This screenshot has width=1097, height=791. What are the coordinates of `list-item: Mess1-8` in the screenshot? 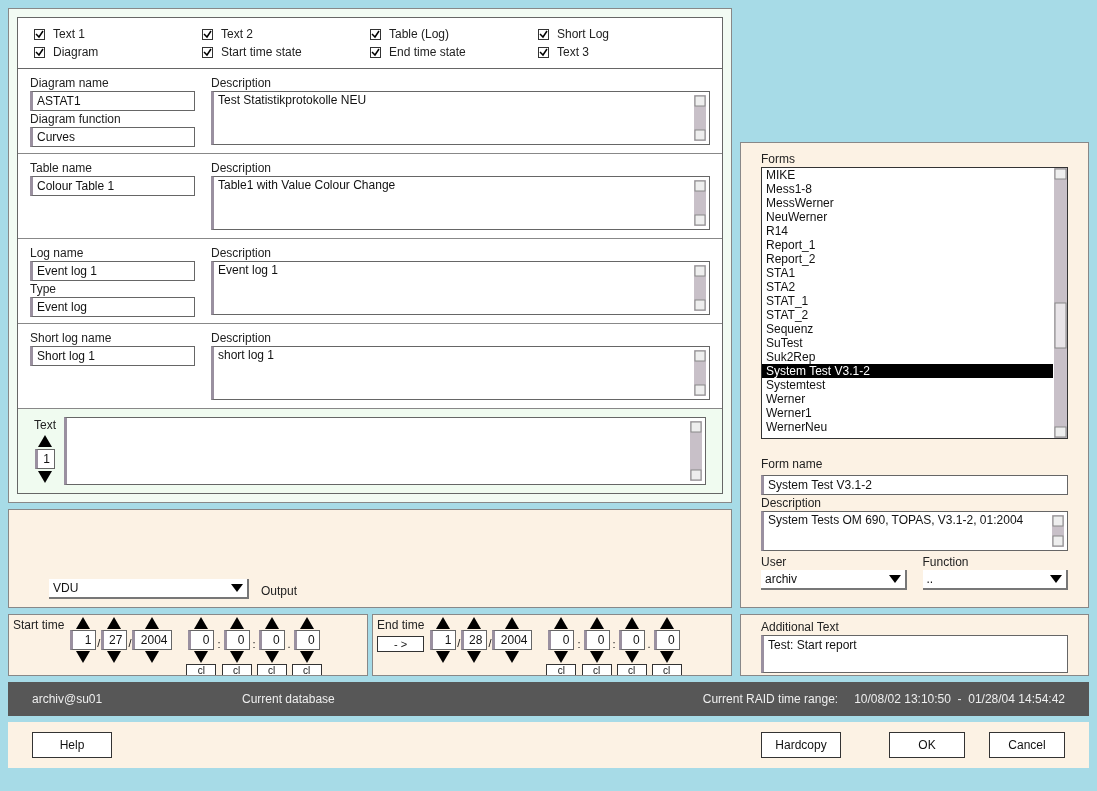 It's located at (907, 189).